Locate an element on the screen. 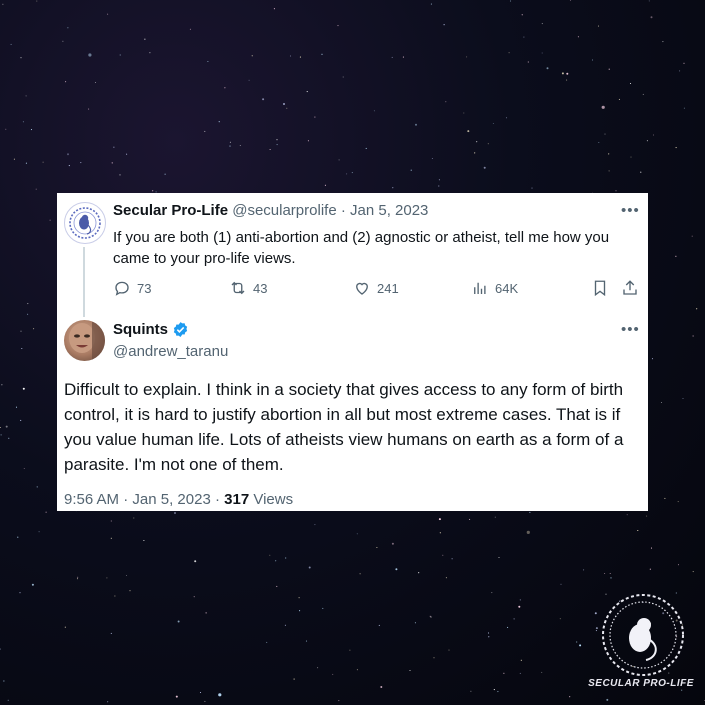 This screenshot has height=705, width=705. original-author-handle: @secularprolife is located at coordinates (284, 210).